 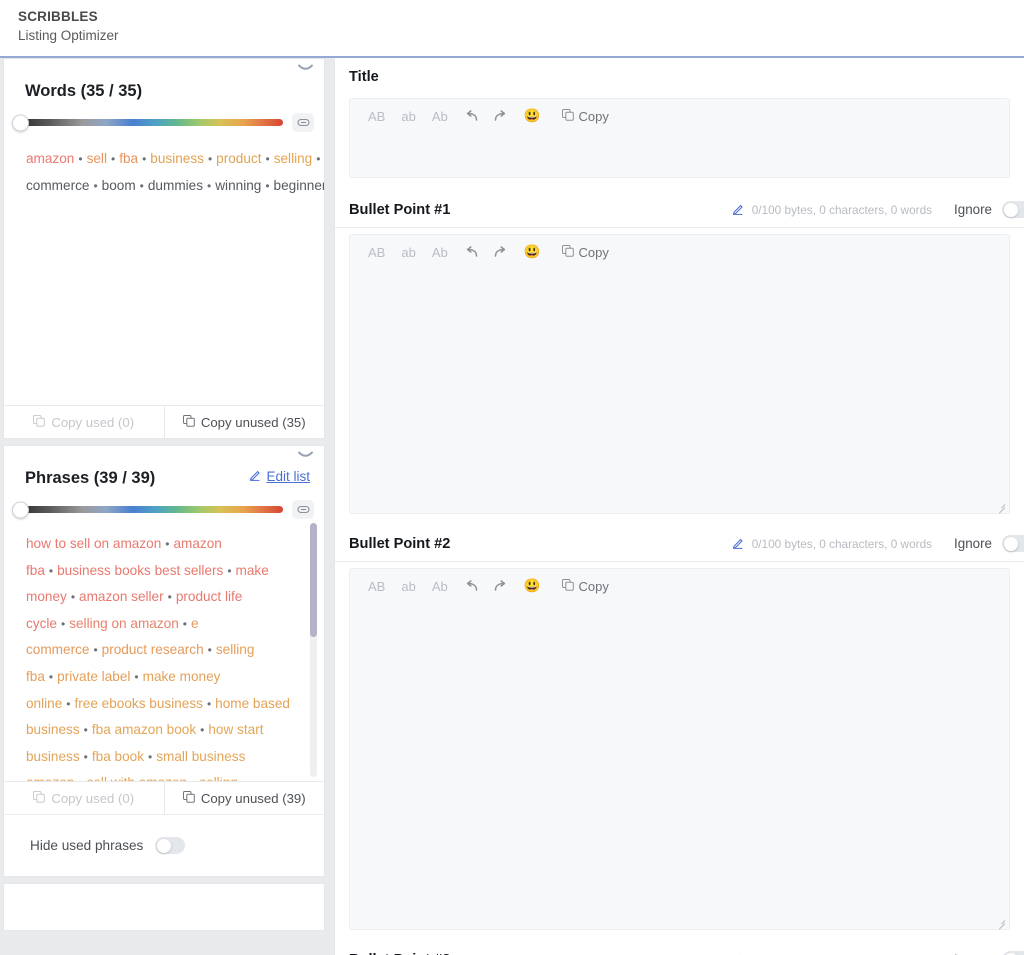 I want to click on title-copy-button: Copy, so click(x=583, y=116).